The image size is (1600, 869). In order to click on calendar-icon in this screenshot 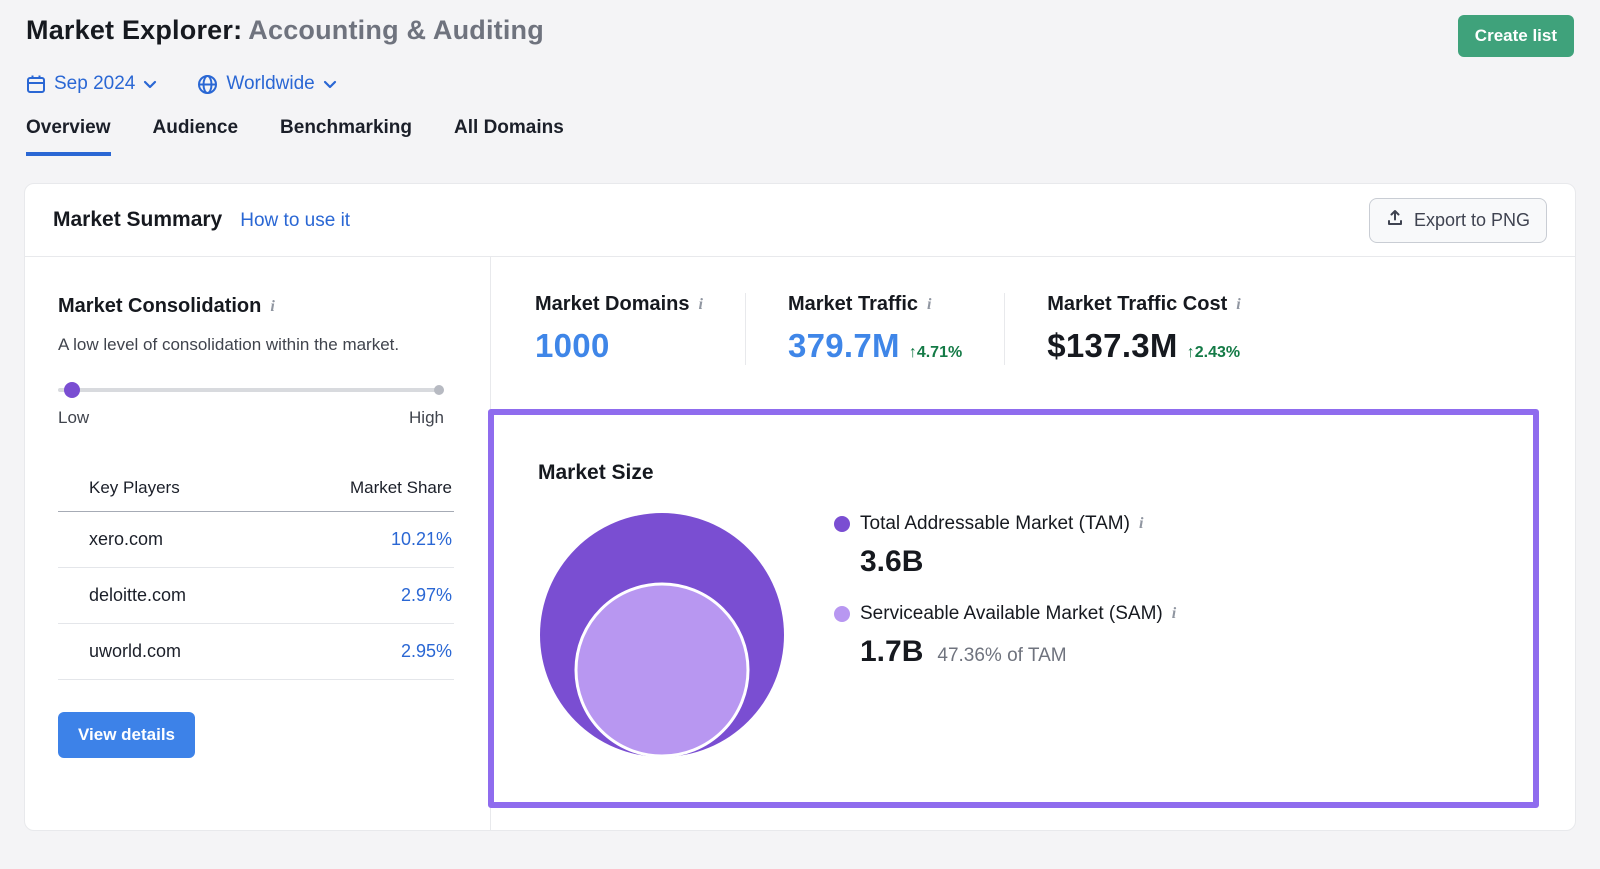, I will do `click(36, 84)`.